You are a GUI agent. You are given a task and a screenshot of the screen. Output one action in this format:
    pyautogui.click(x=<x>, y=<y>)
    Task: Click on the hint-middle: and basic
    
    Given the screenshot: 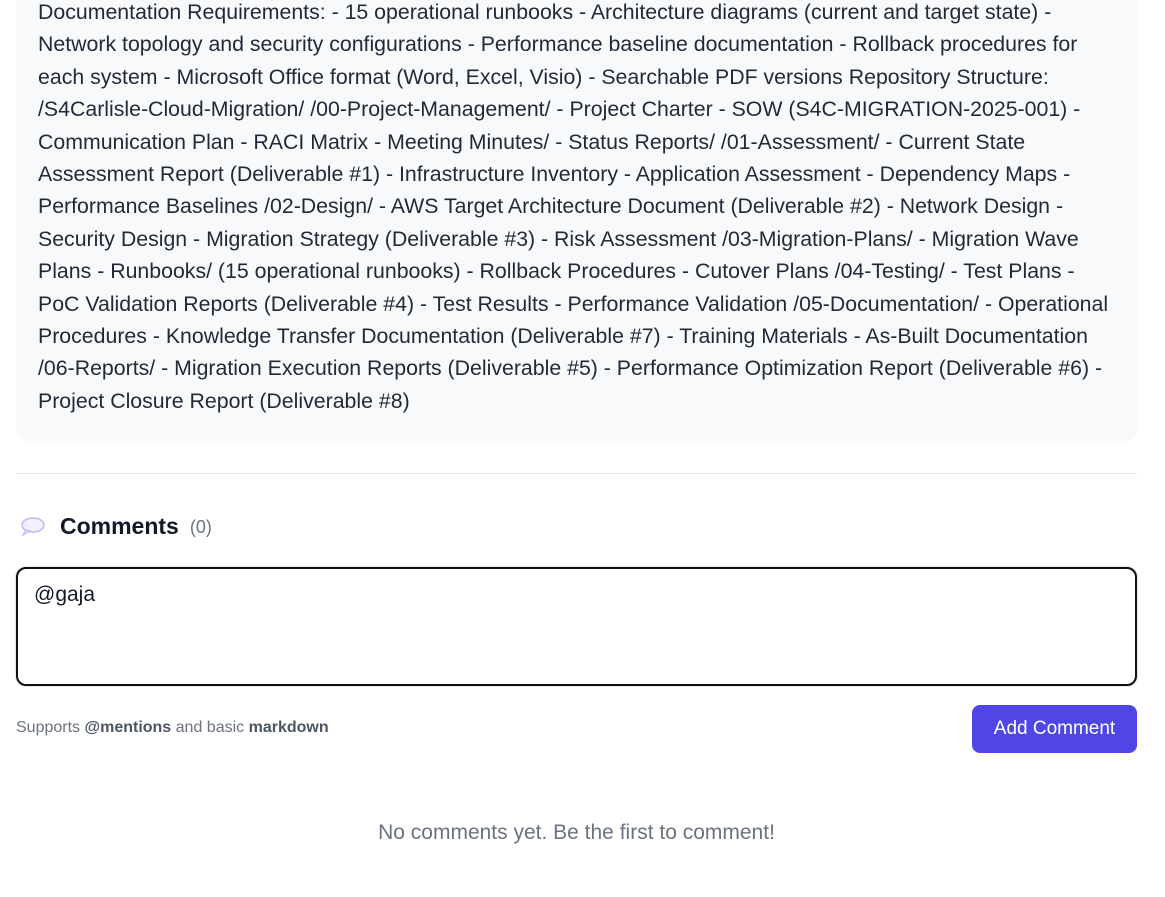 What is the action you would take?
    pyautogui.click(x=210, y=727)
    